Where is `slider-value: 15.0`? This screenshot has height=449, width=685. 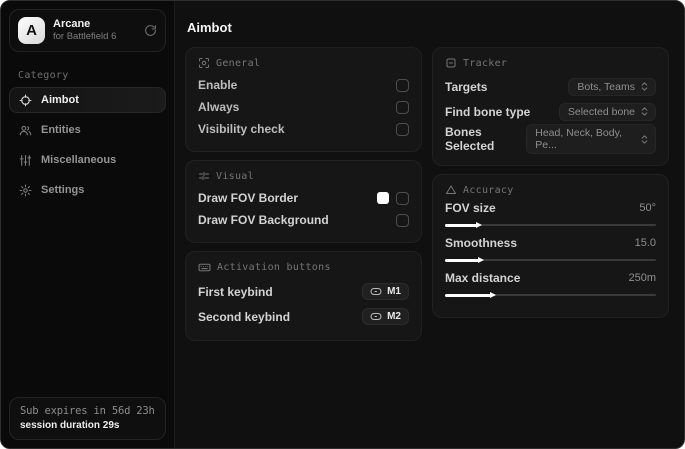 slider-value: 15.0 is located at coordinates (645, 243).